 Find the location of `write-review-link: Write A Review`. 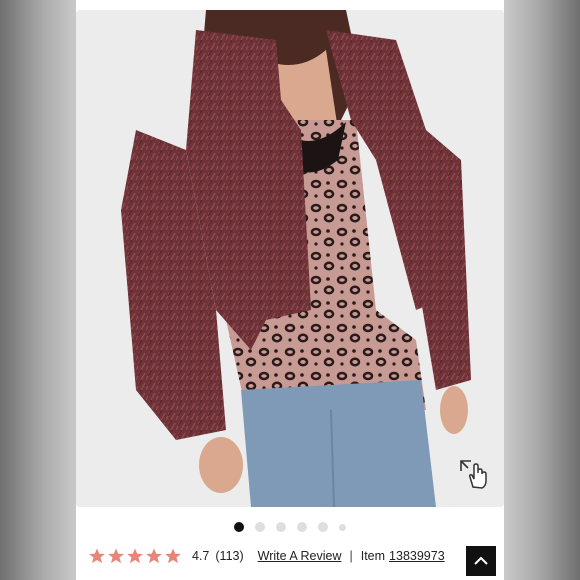

write-review-link: Write A Review is located at coordinates (300, 556).